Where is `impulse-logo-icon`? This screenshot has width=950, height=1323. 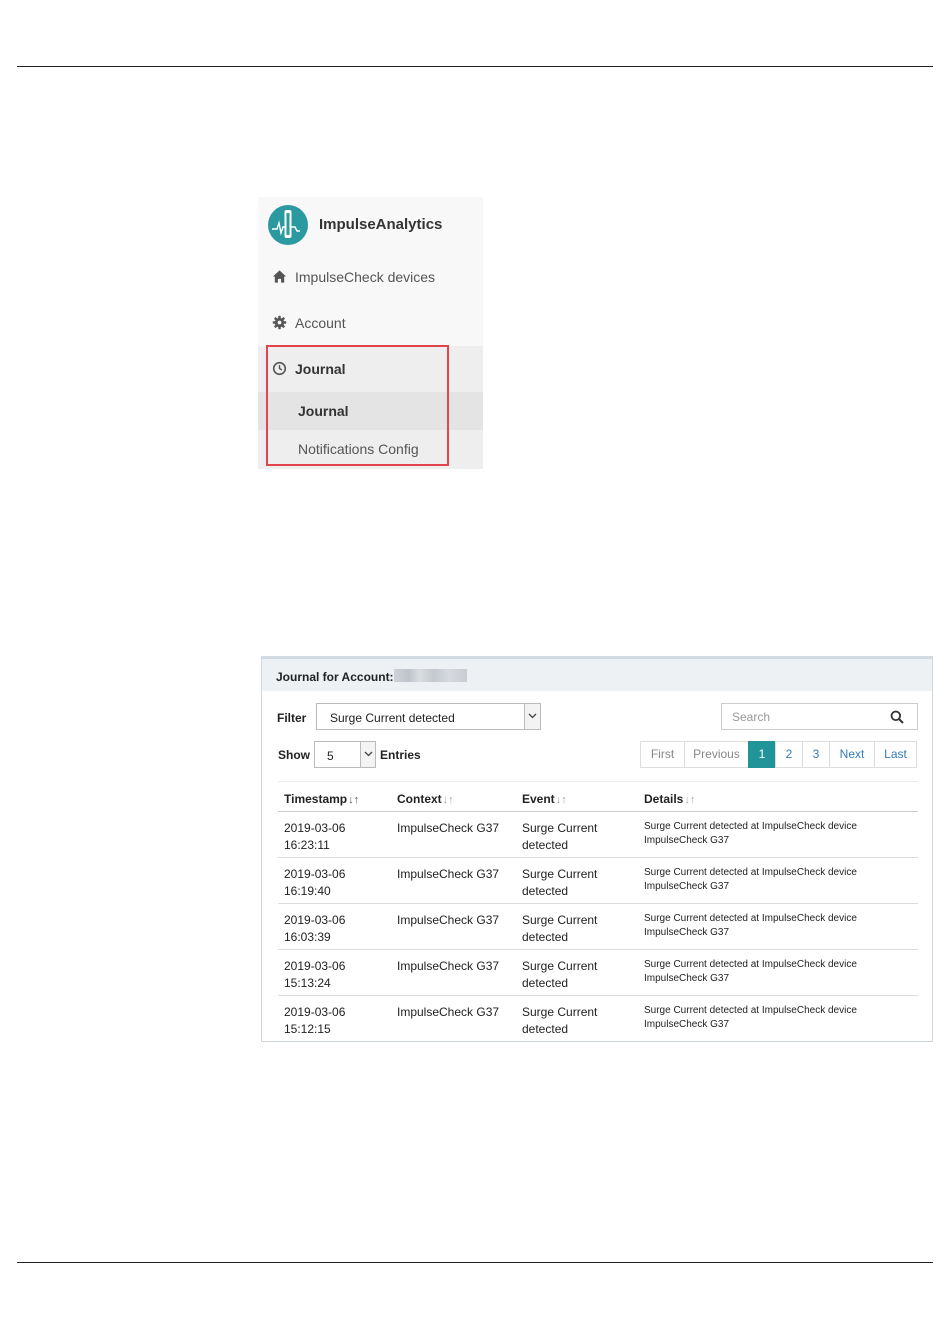 impulse-logo-icon is located at coordinates (288, 225).